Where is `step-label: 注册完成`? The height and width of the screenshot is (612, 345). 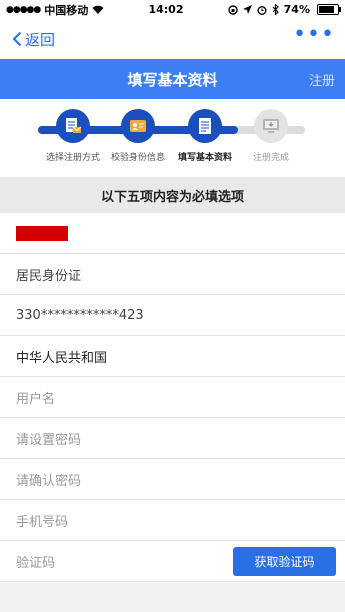
step-label: 注册完成 is located at coordinates (270, 158).